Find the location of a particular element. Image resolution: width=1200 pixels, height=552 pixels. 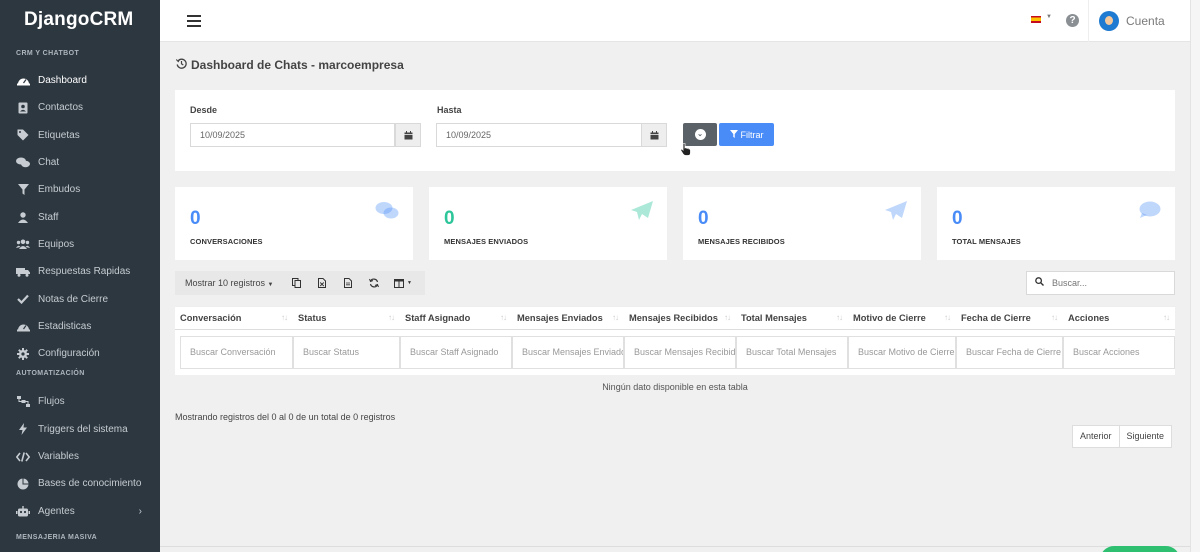

sidebar-item-agentes: Agentes › is located at coordinates (80, 510).